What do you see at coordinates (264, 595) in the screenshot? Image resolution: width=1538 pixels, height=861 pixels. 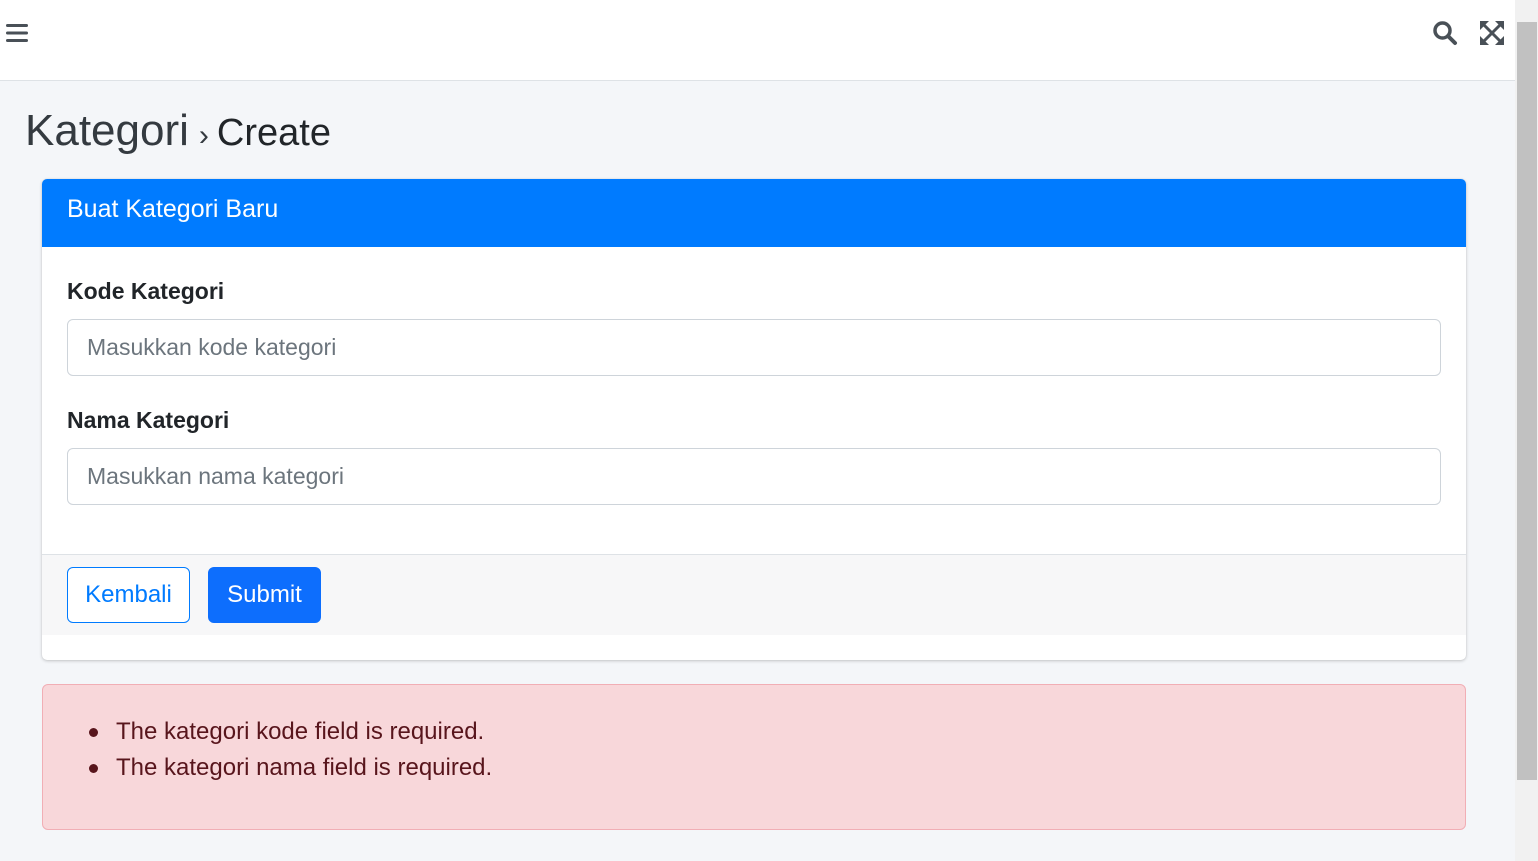 I see `submit-button: Submit` at bounding box center [264, 595].